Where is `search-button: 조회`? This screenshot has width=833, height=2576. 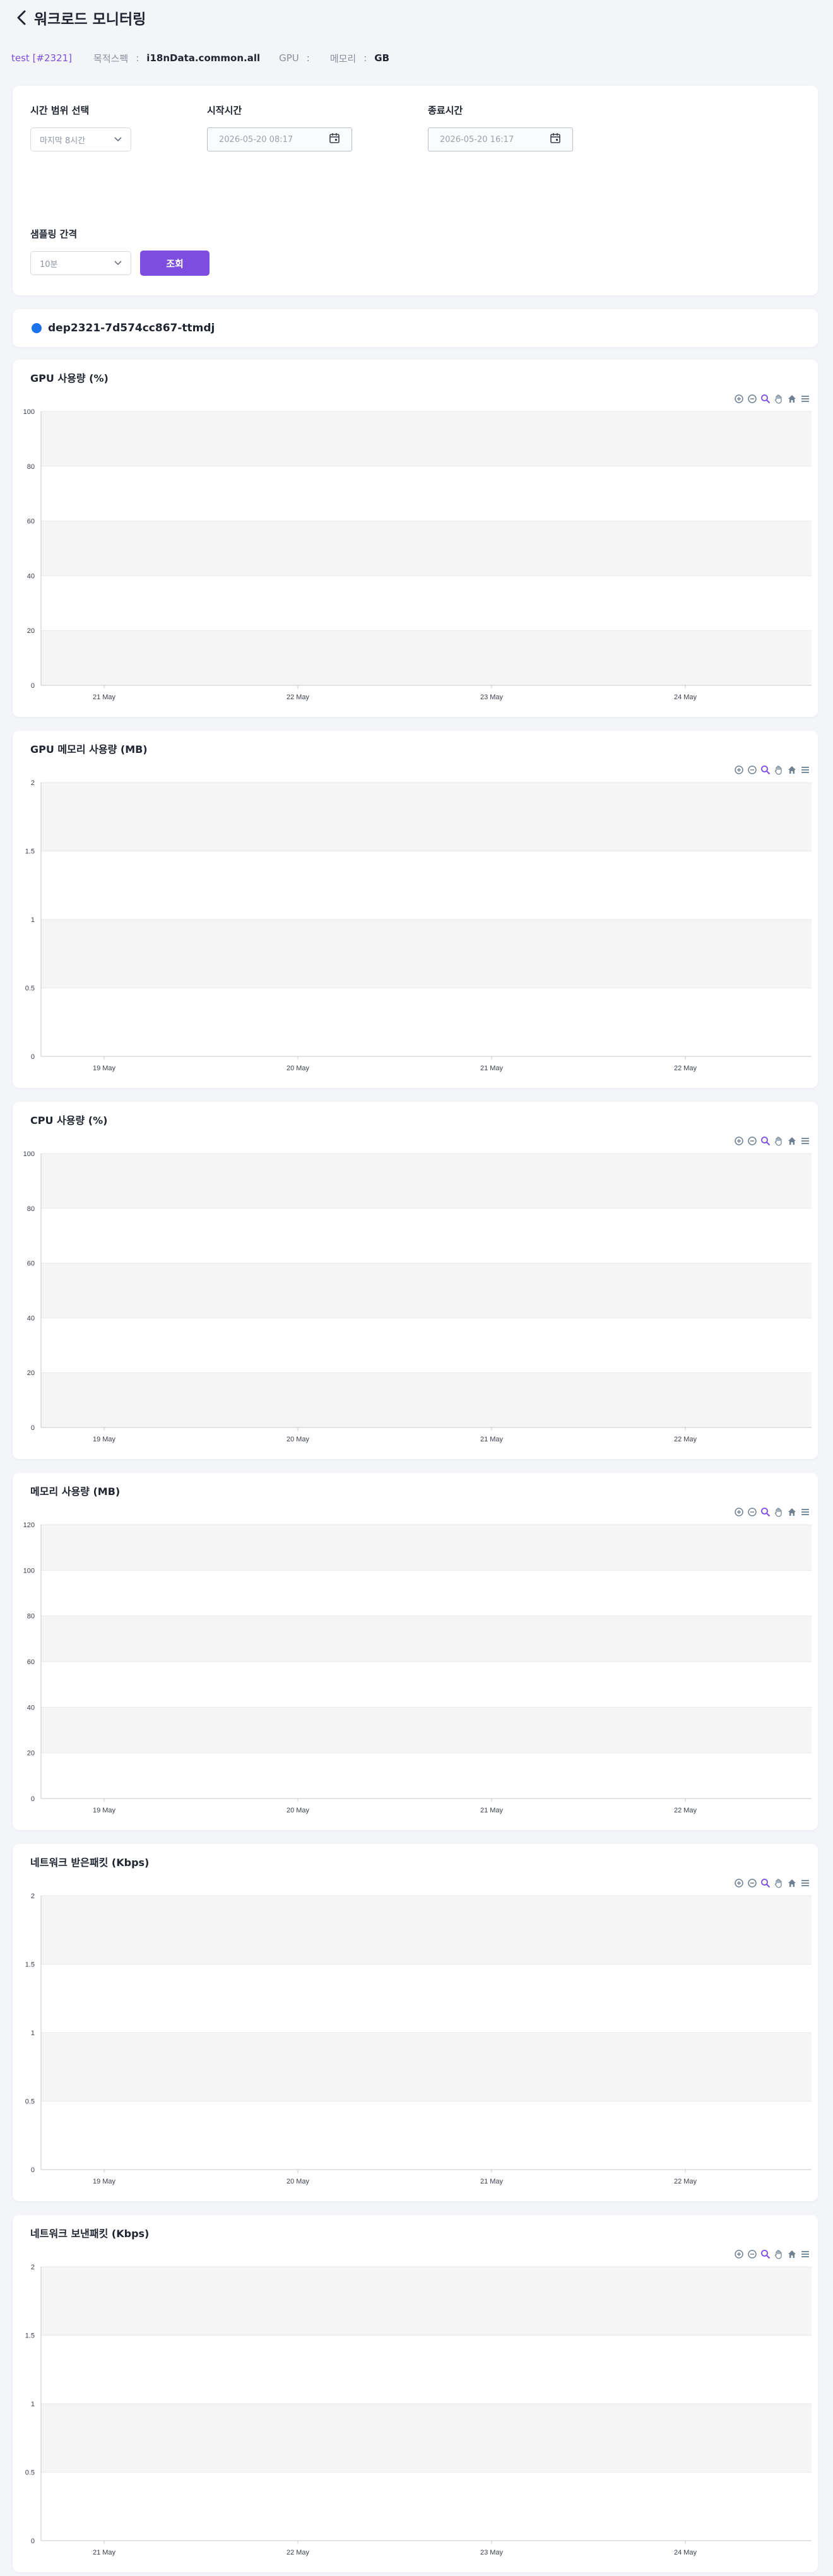
search-button: 조회 is located at coordinates (175, 263).